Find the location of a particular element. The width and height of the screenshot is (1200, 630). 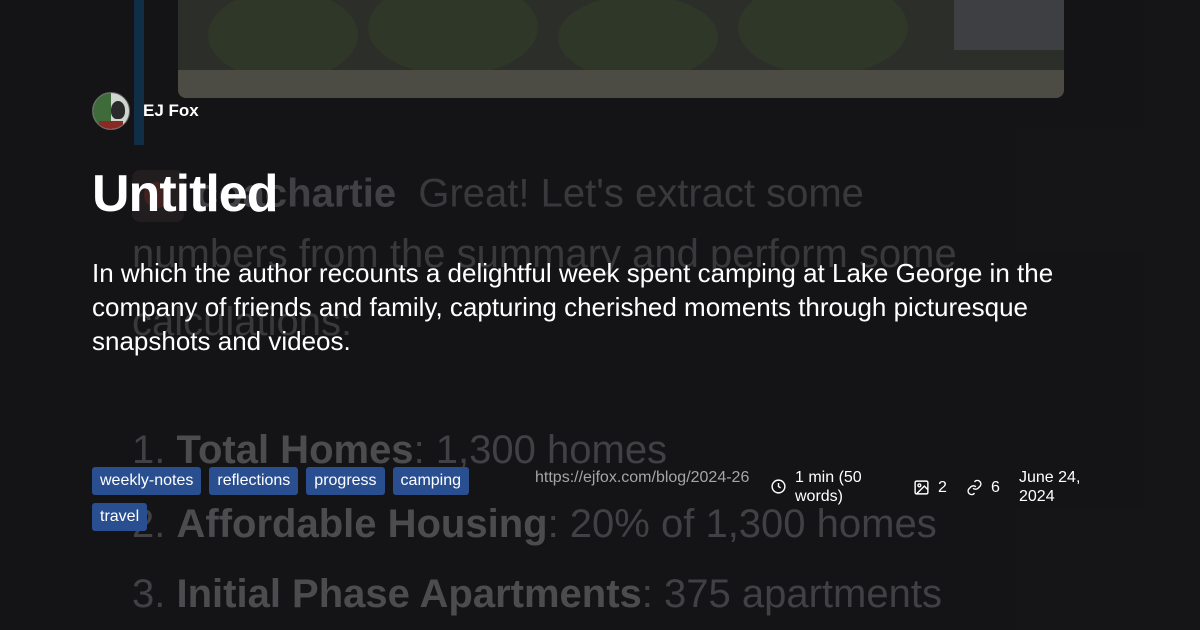

image-count: 2 is located at coordinates (930, 487).